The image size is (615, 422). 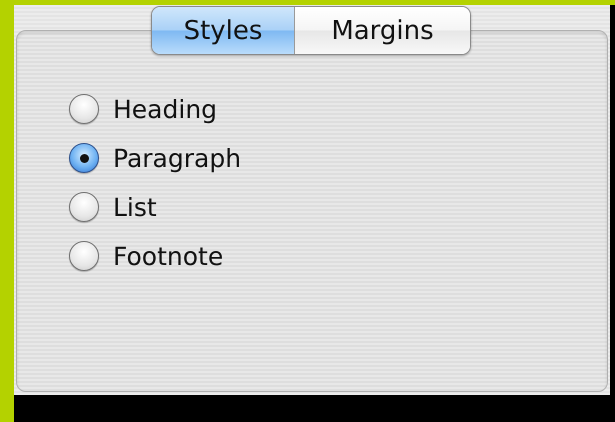 I want to click on radio-label: Heading, so click(x=165, y=109).